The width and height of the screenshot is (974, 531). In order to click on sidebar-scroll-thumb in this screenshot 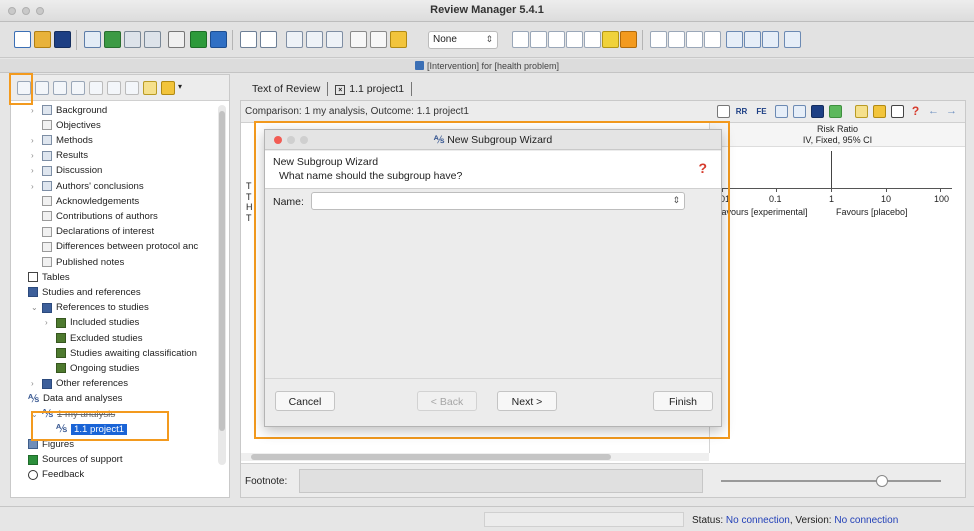, I will do `click(222, 271)`.